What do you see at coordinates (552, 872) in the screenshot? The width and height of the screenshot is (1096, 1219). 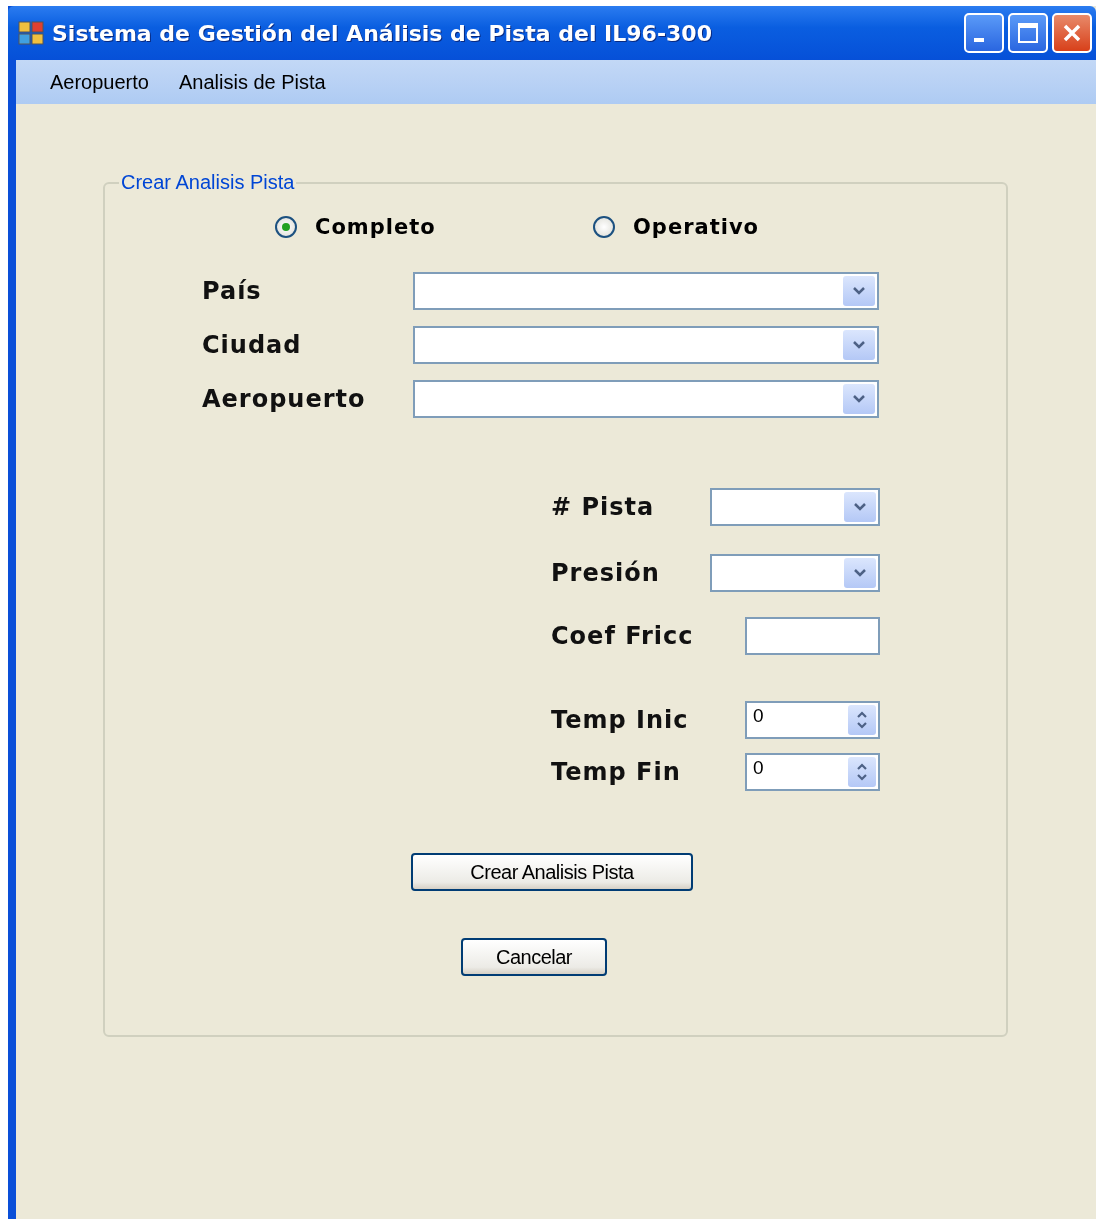 I see `action-button: Crear Analisis Pista` at bounding box center [552, 872].